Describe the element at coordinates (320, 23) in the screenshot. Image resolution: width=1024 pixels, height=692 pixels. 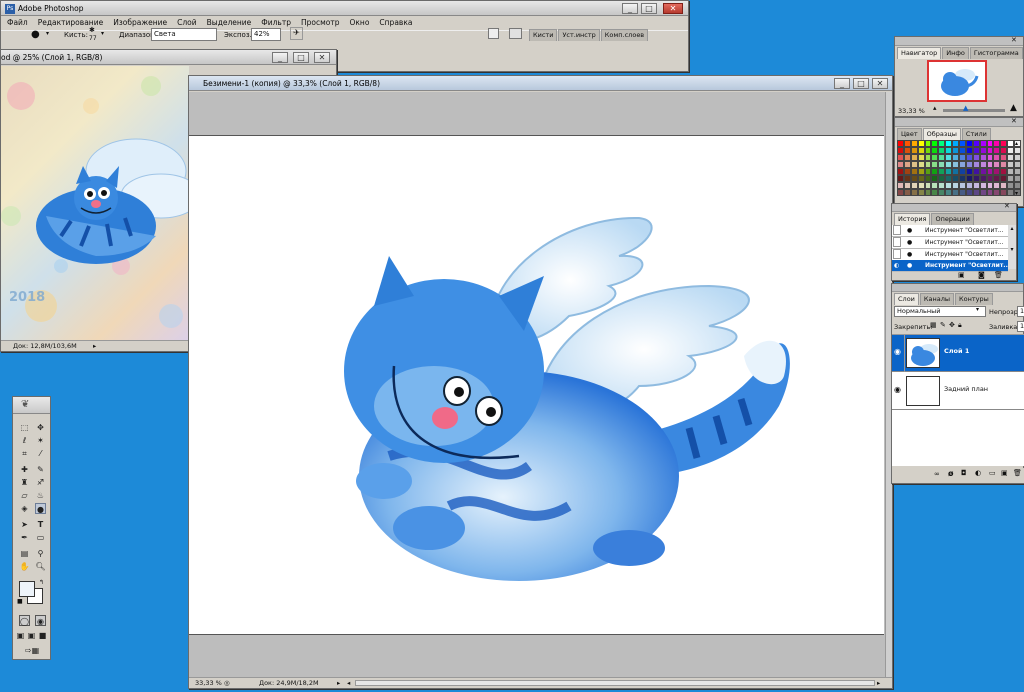
I see `menu-view: Просмотр` at that location.